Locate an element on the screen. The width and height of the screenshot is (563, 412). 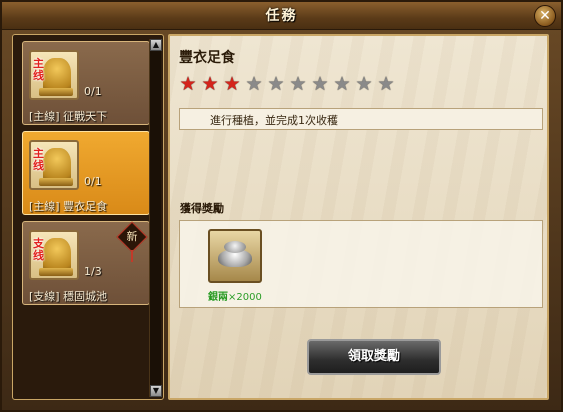
quest-card-1: 主 线 0/1 [主線] 征戰天下 is located at coordinates (86, 83).